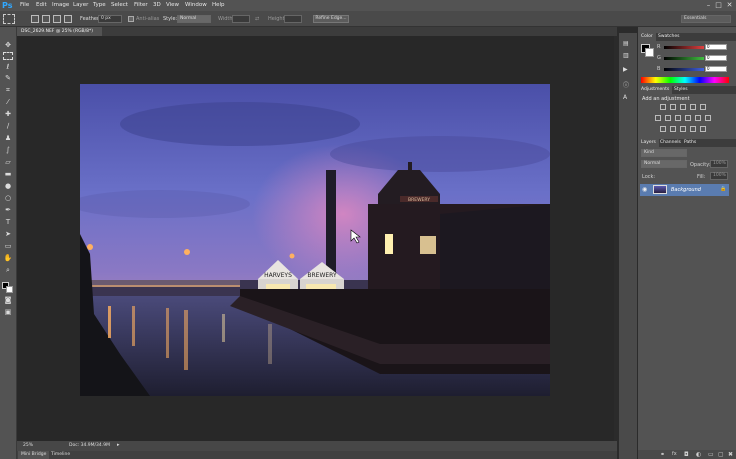 The height and width of the screenshot is (459, 736). Describe the element at coordinates (34, 455) in the screenshot. I see `tab-mini-bridge: Mini Bridge` at that location.